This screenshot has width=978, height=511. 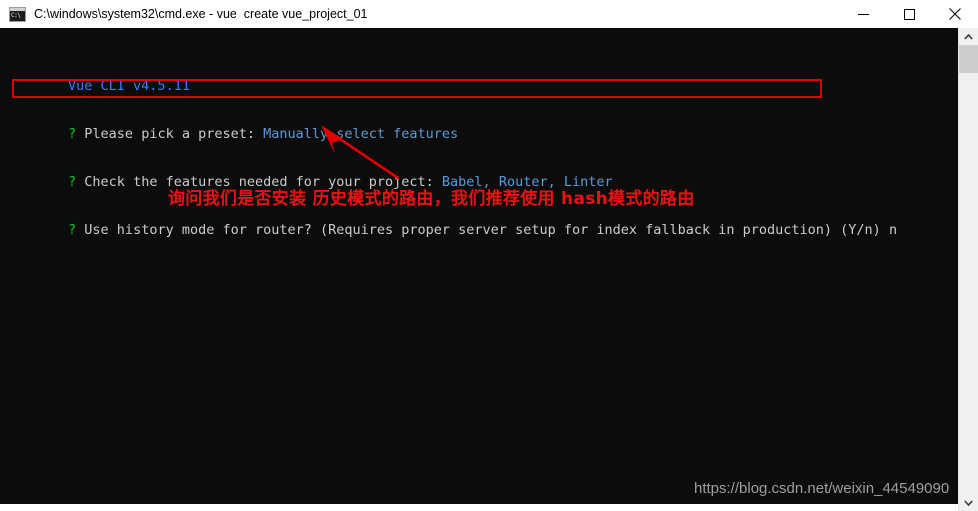 What do you see at coordinates (174, 134) in the screenshot?
I see `preset-question-text: Please pick a preset:` at bounding box center [174, 134].